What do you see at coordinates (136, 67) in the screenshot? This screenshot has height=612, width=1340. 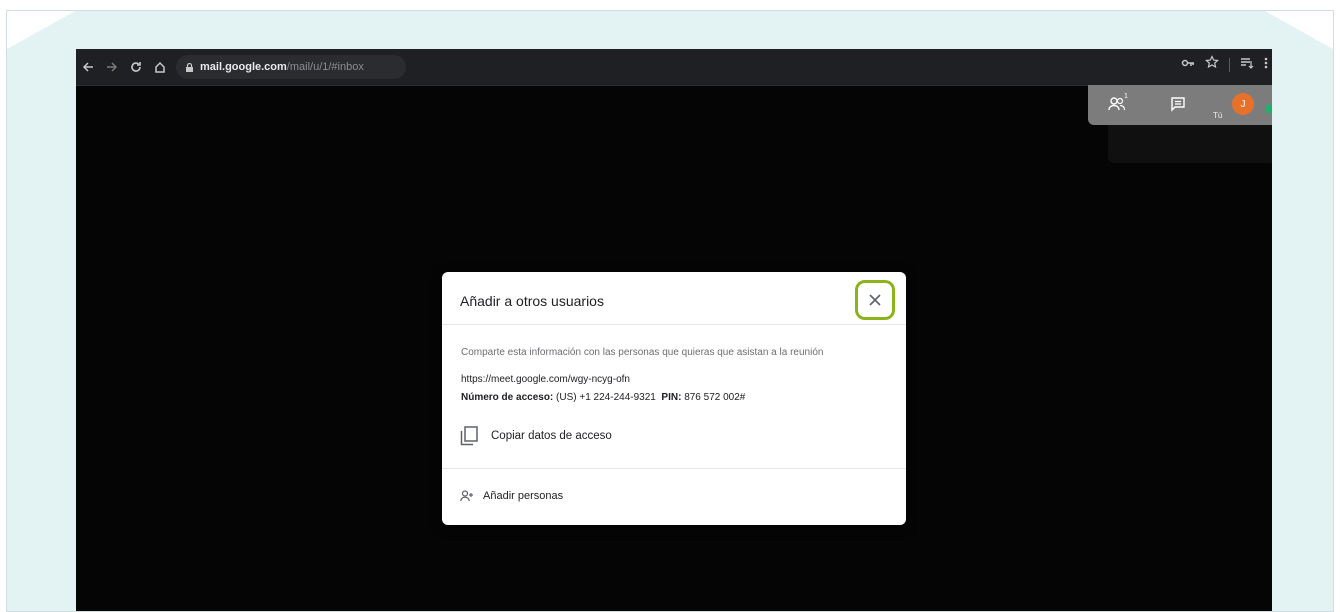 I see `reload-icon` at bounding box center [136, 67].